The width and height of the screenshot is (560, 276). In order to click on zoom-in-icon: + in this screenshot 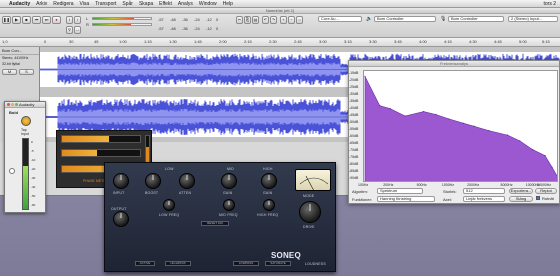, I will do `click(283, 20)`.